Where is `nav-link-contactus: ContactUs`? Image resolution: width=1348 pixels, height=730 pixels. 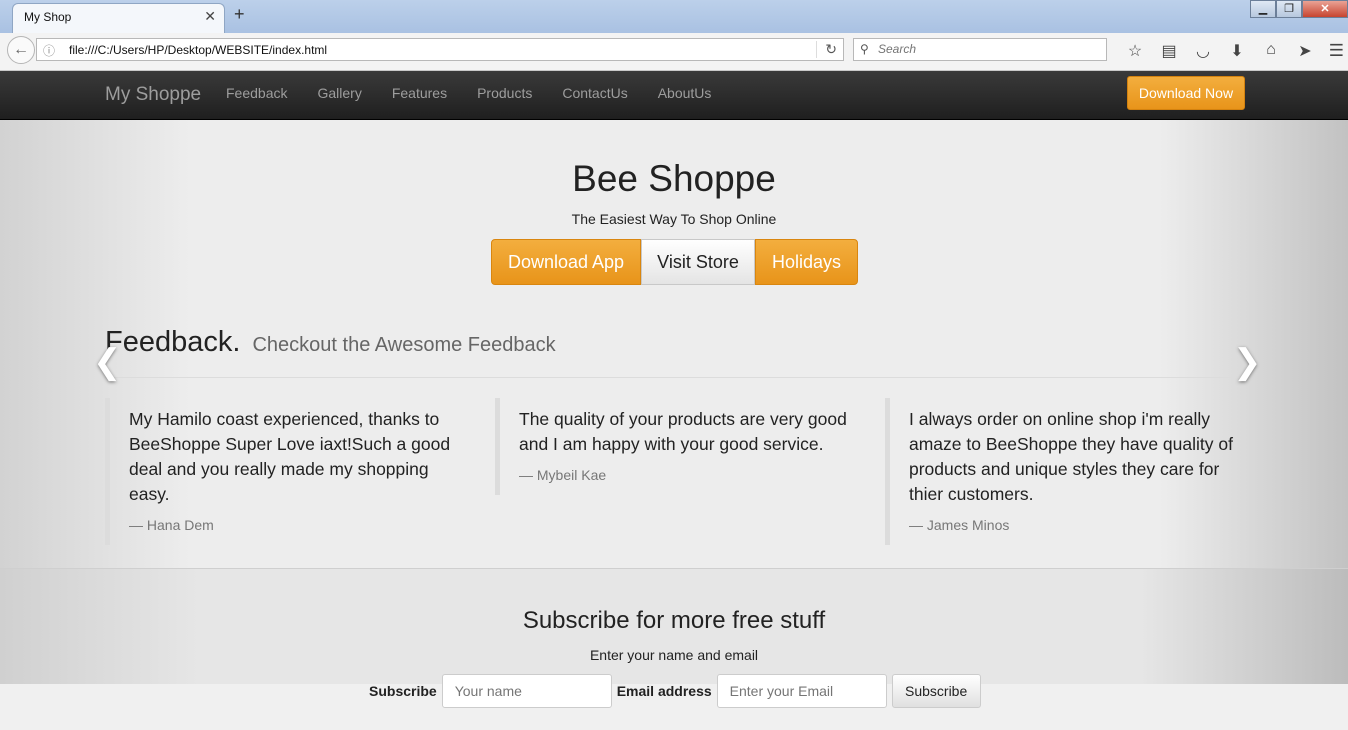 nav-link-contactus: ContactUs is located at coordinates (594, 93).